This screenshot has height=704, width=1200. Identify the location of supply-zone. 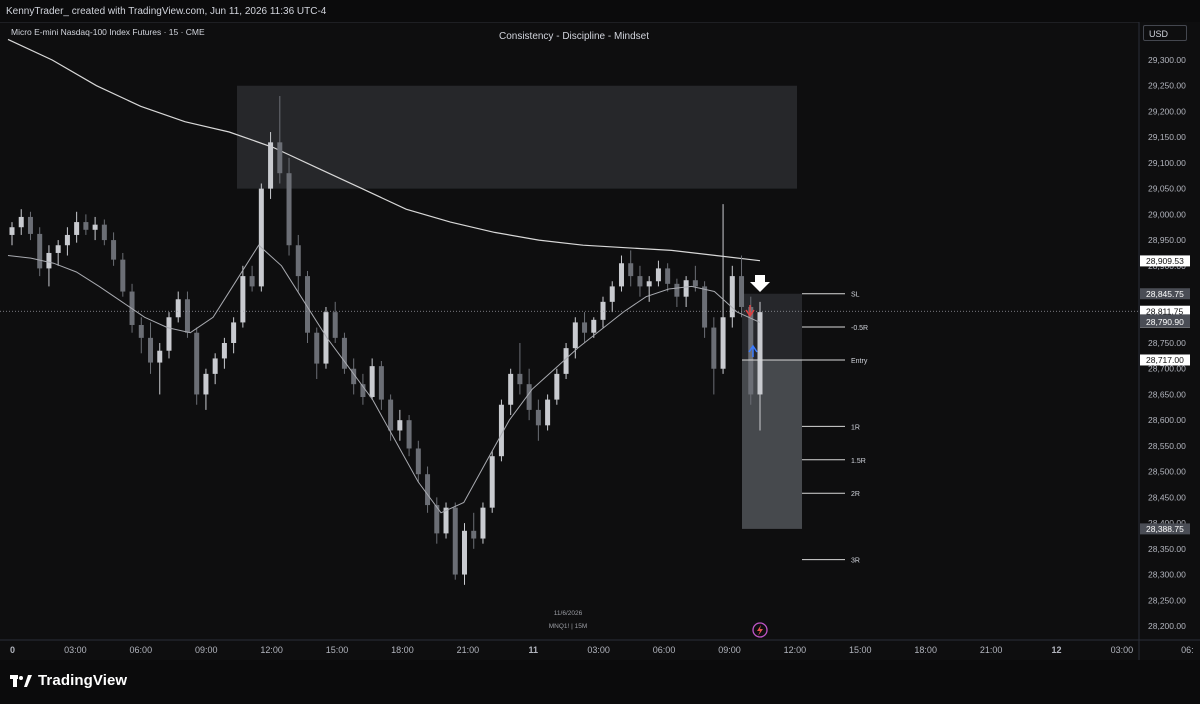
(517, 137).